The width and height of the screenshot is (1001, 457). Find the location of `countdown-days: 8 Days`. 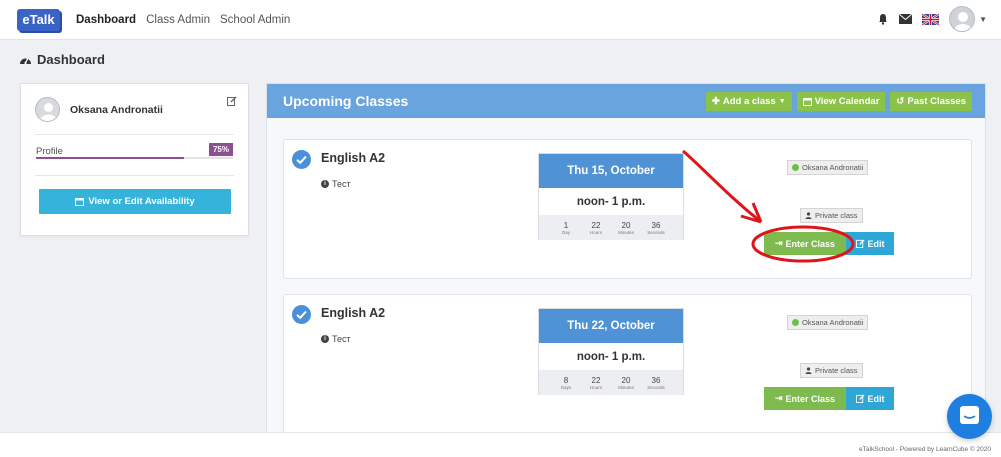

countdown-days: 8 Days is located at coordinates (566, 382).